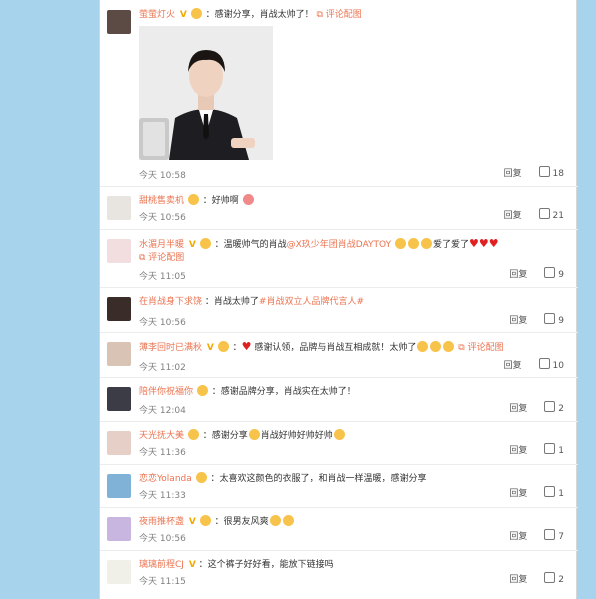 The height and width of the screenshot is (599, 596). Describe the element at coordinates (536, 578) in the screenshot. I see `comment-actions: 回复 2` at that location.